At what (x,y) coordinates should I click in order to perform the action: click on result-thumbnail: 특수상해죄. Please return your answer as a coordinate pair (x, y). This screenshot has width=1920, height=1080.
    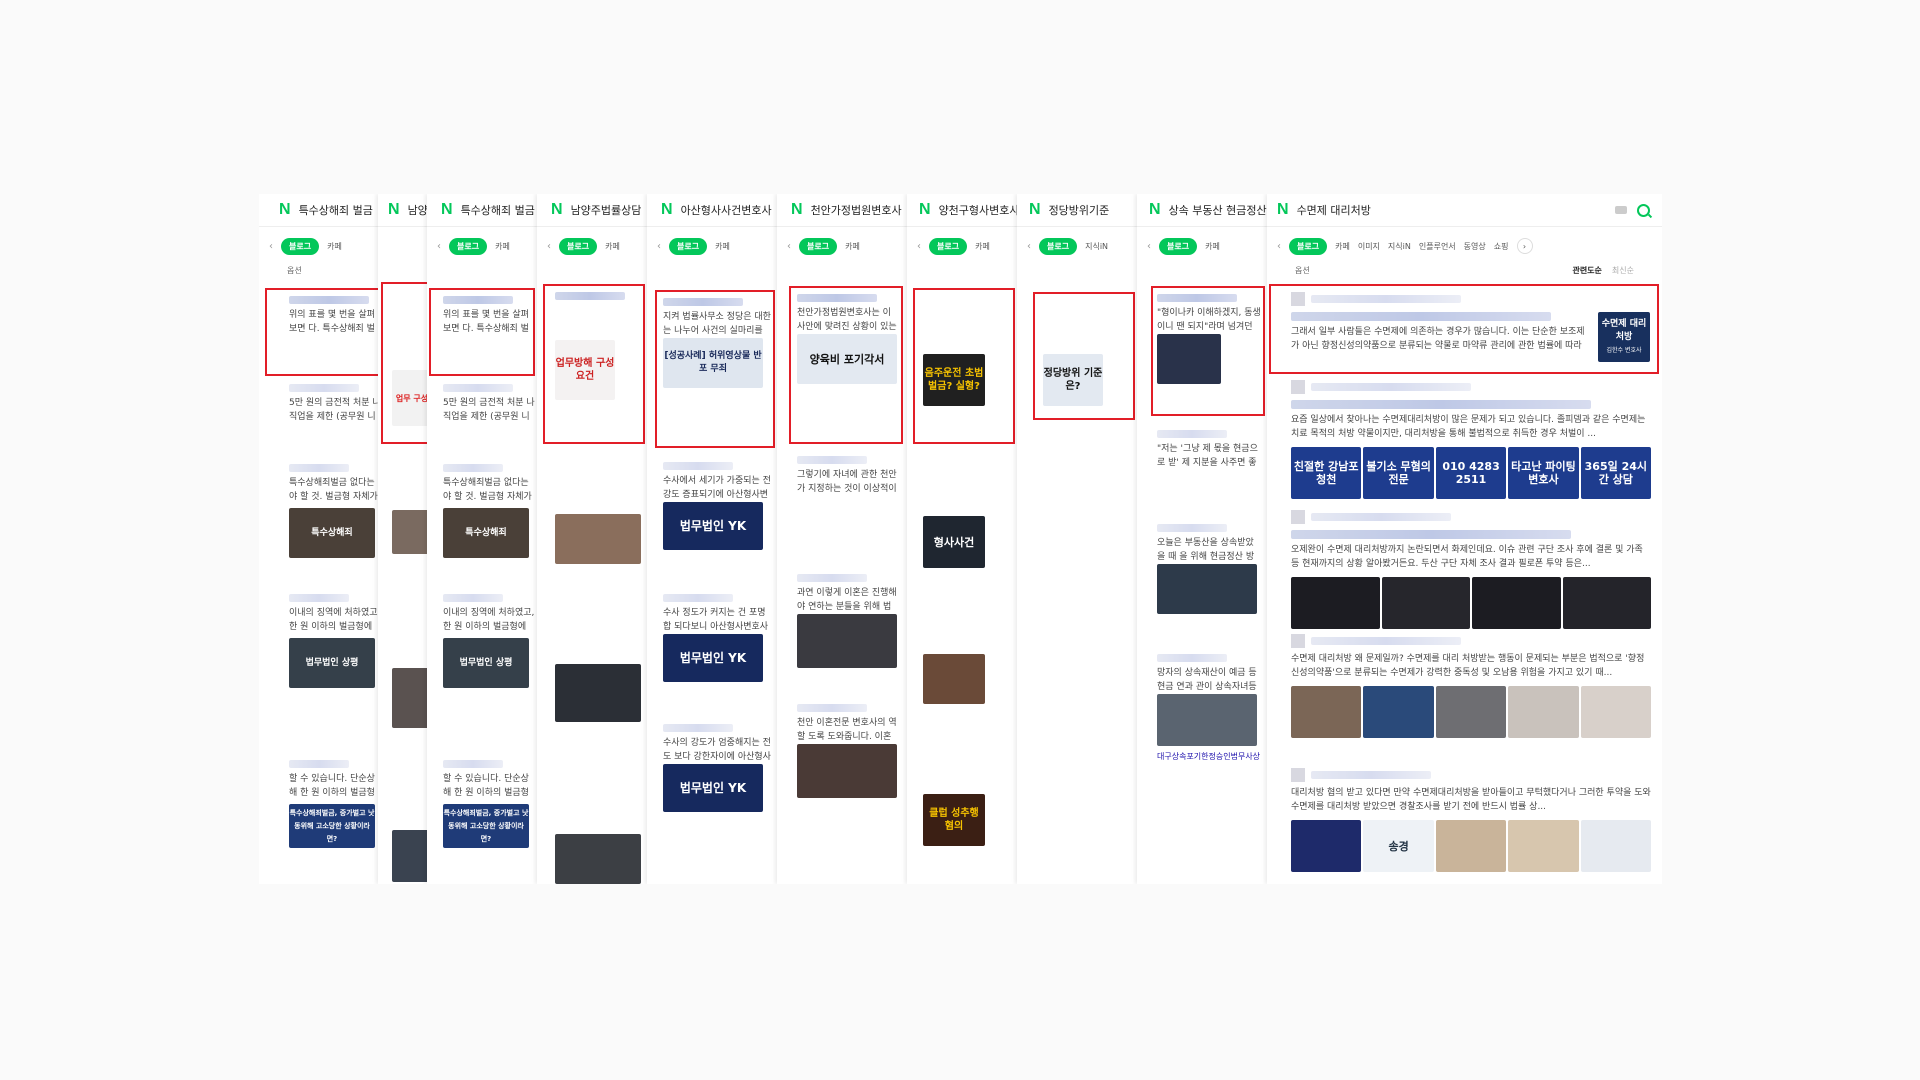
    Looking at the image, I should click on (486, 533).